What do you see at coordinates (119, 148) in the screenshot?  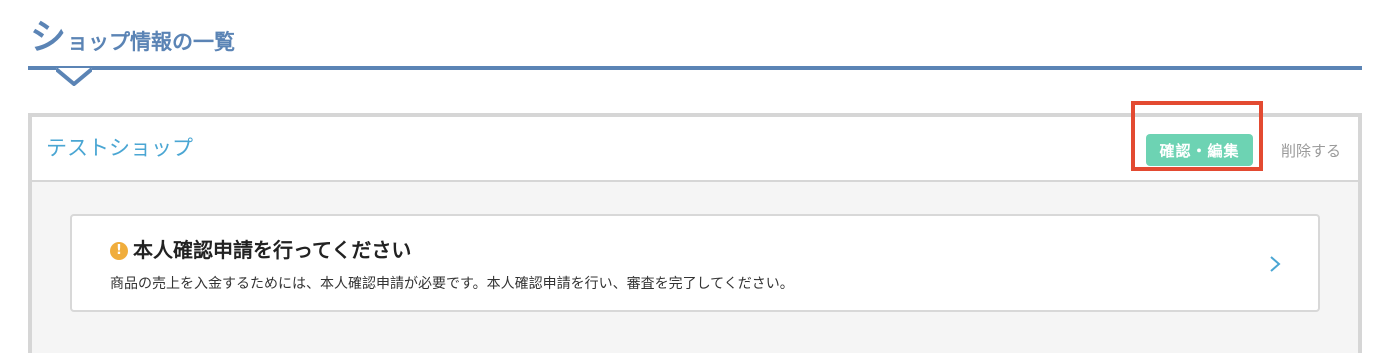 I see `shop-name: テストショップ` at bounding box center [119, 148].